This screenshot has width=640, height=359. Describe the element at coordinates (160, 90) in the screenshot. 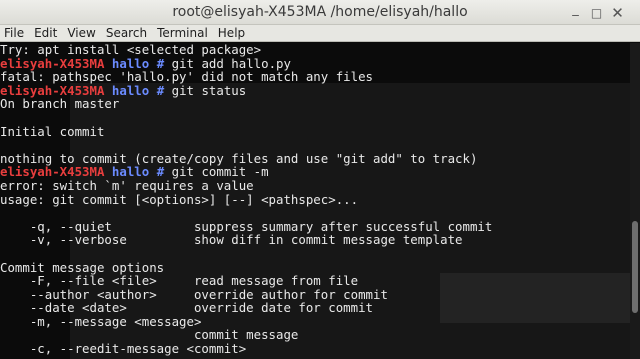

I see `prompt-symbol: #` at that location.